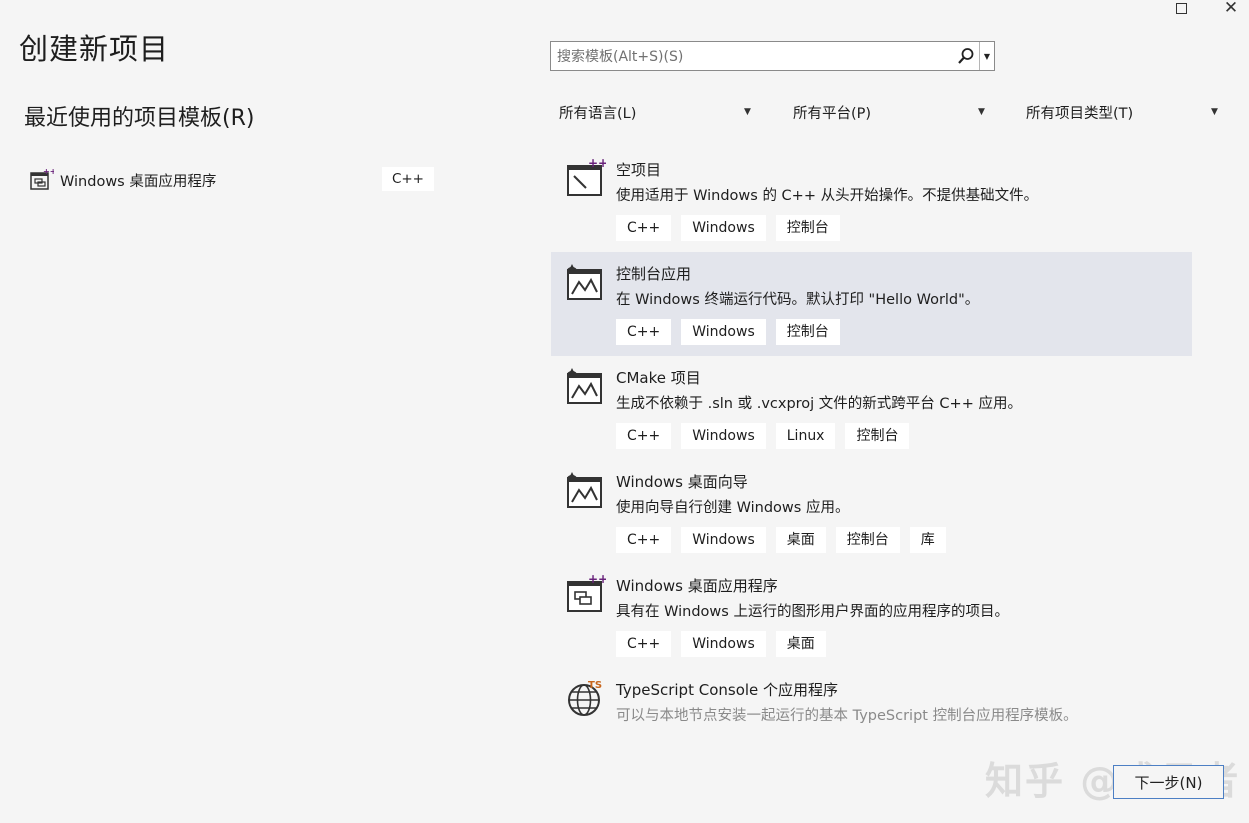  What do you see at coordinates (584, 282) in the screenshot?
I see `console-app-icon` at bounding box center [584, 282].